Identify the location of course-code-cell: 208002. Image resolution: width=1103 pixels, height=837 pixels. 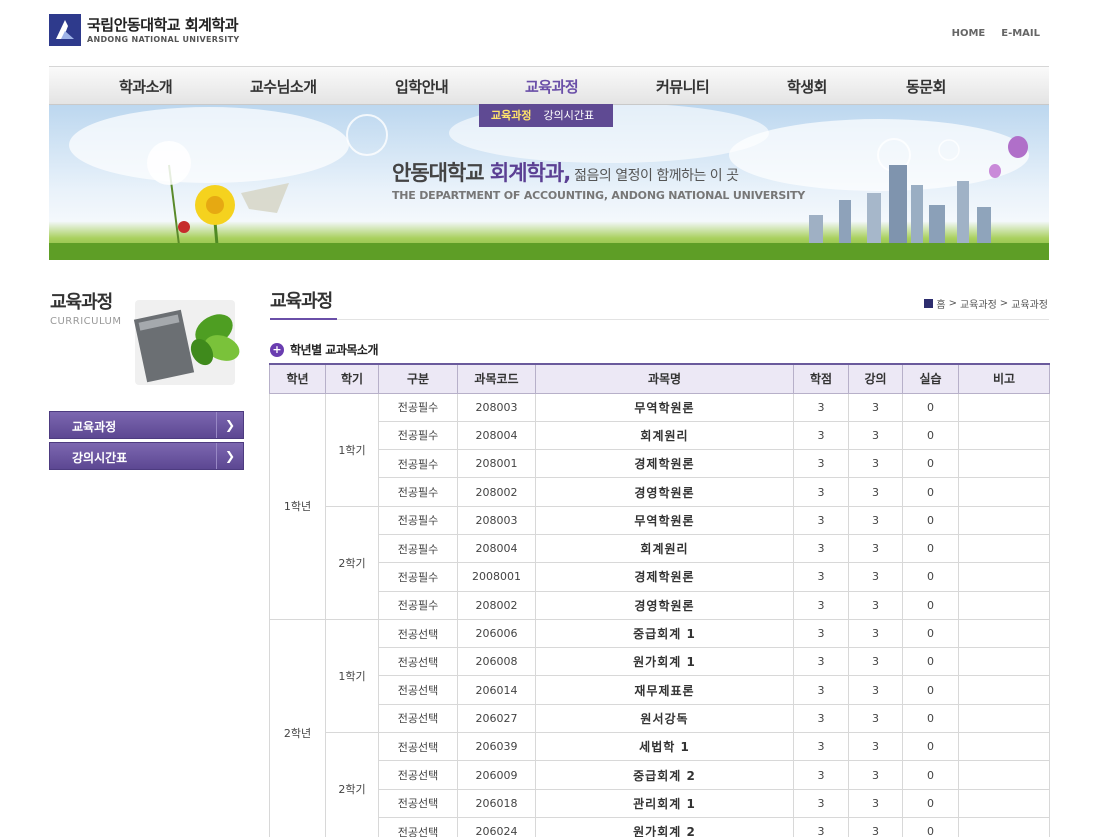
(496, 605).